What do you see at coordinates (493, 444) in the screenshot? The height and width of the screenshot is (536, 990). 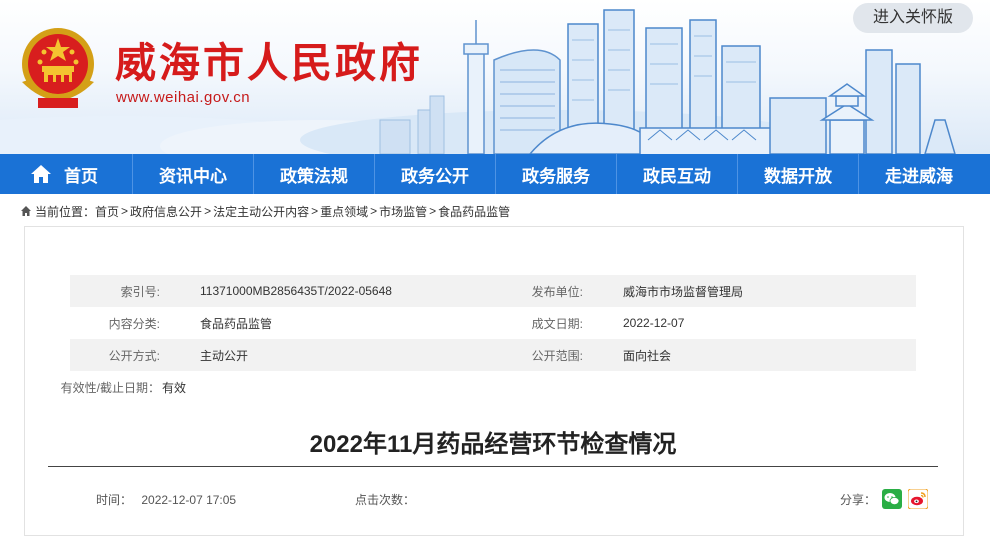 I see `article-title: 2022年11月药品经营环节检查情况` at bounding box center [493, 444].